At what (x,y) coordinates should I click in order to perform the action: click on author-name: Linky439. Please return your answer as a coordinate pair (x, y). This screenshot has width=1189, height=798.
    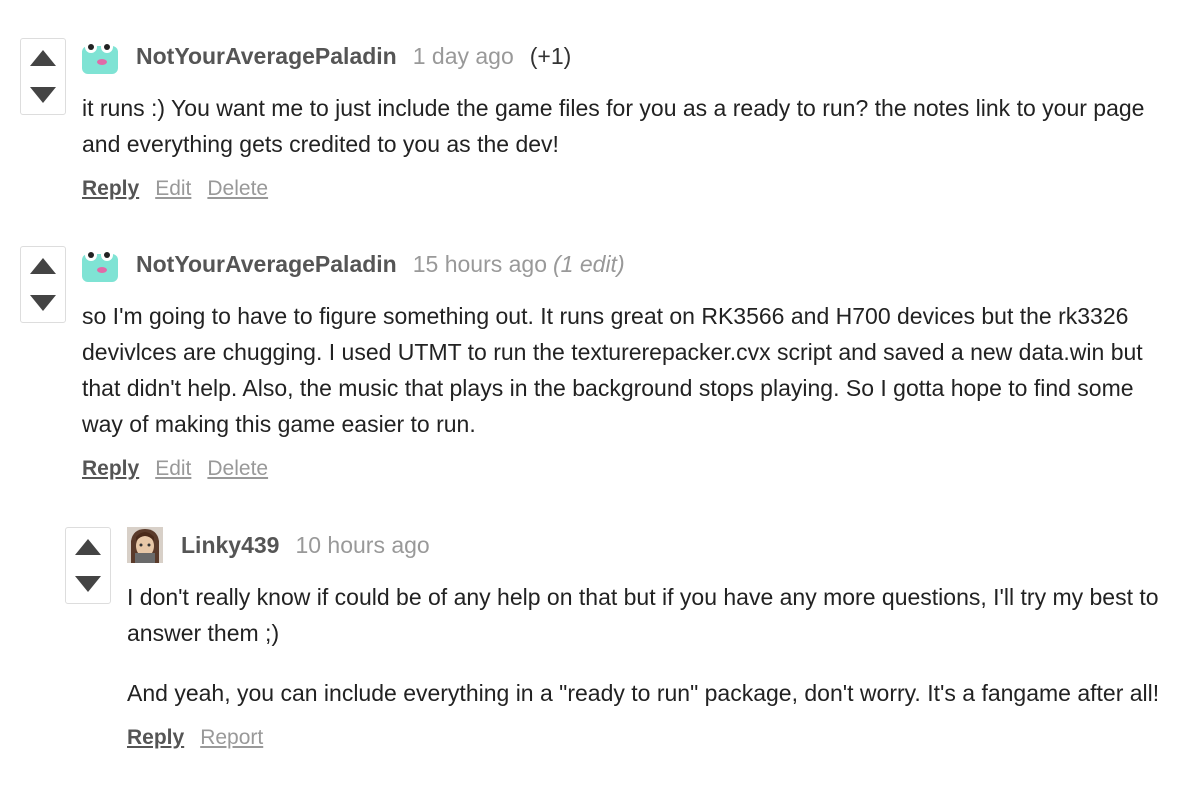
    Looking at the image, I should click on (230, 545).